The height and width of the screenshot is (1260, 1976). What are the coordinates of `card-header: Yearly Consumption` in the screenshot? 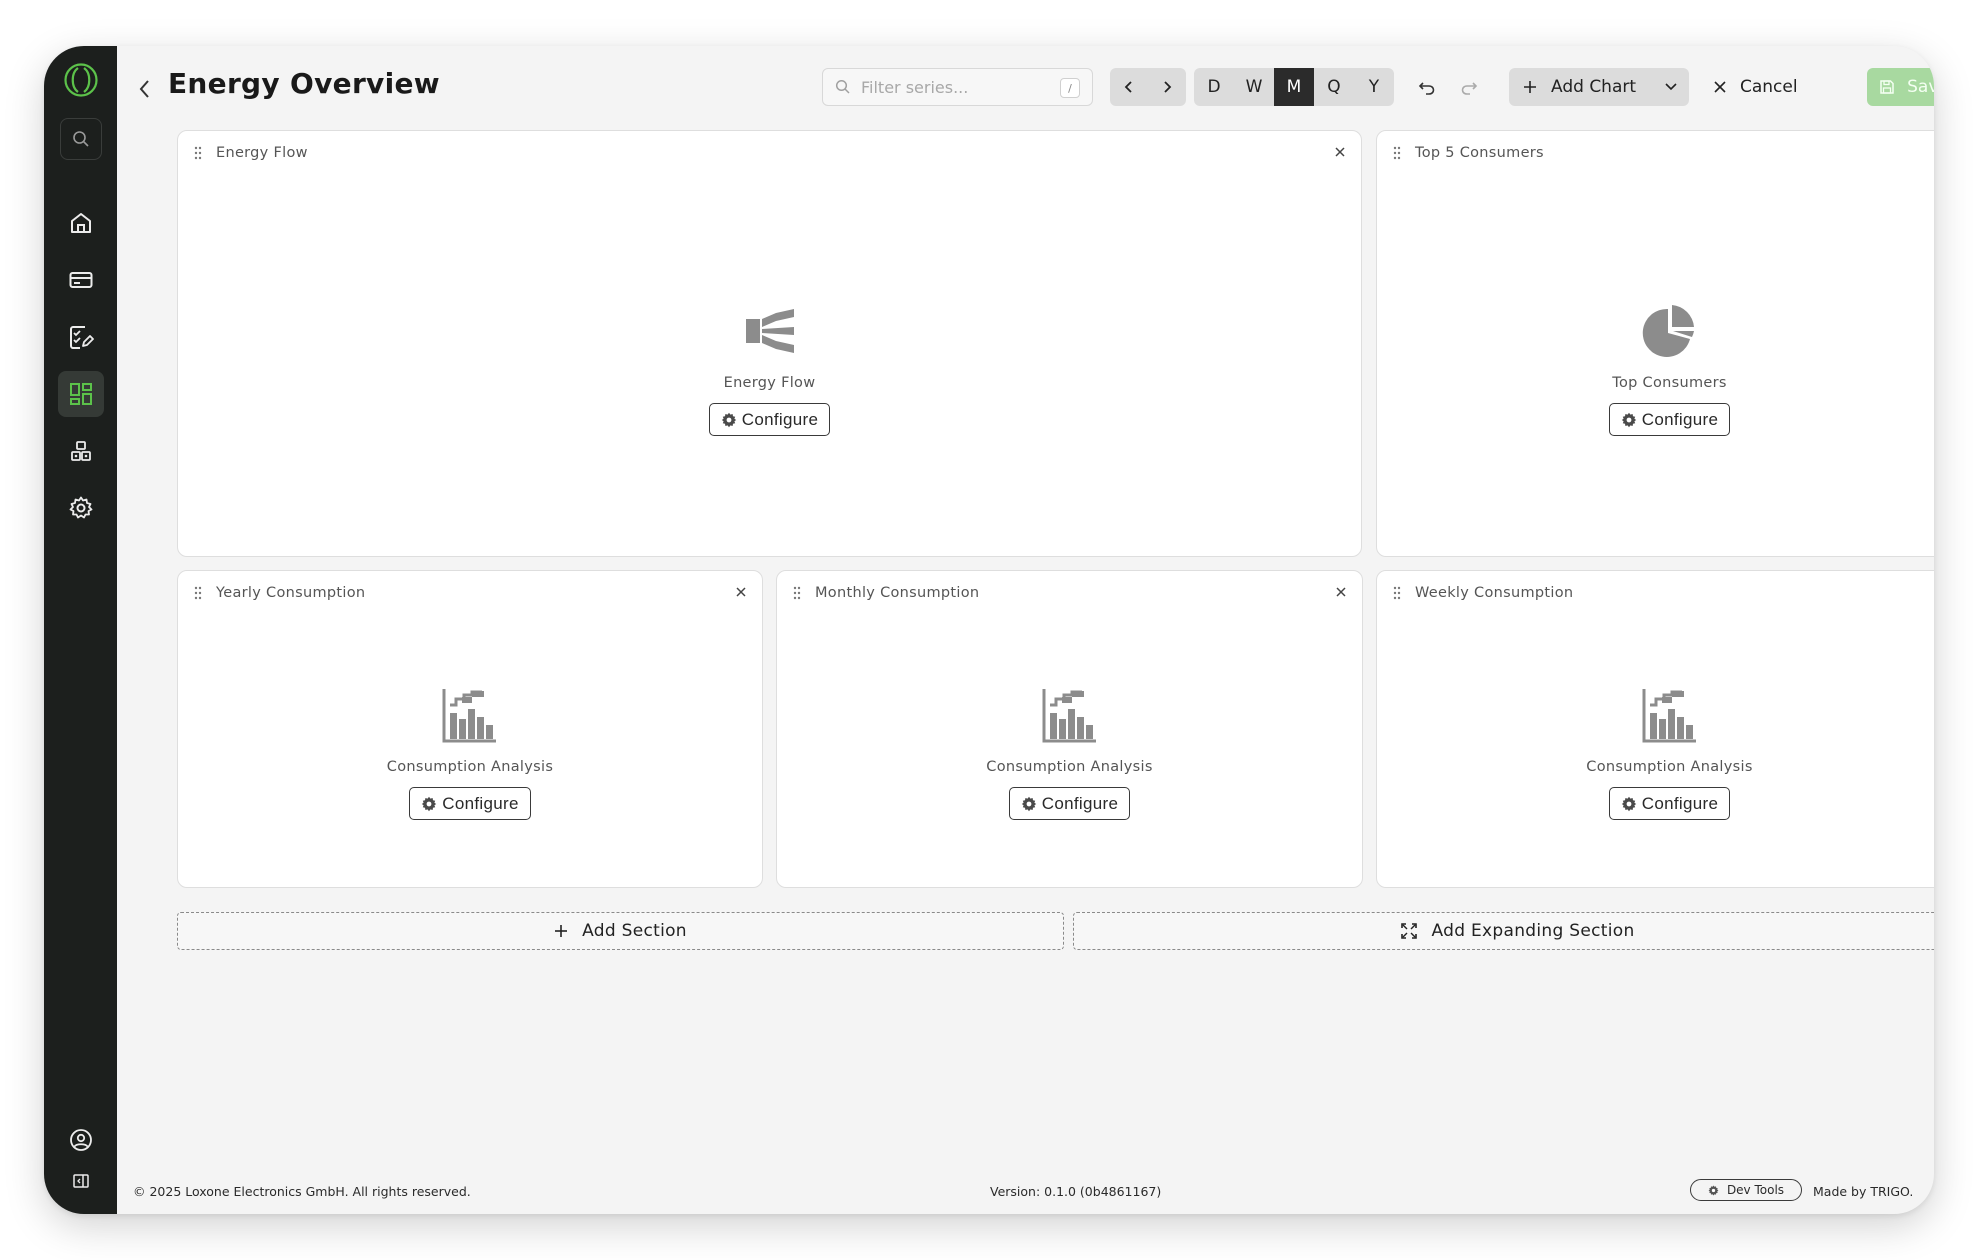 It's located at (471, 593).